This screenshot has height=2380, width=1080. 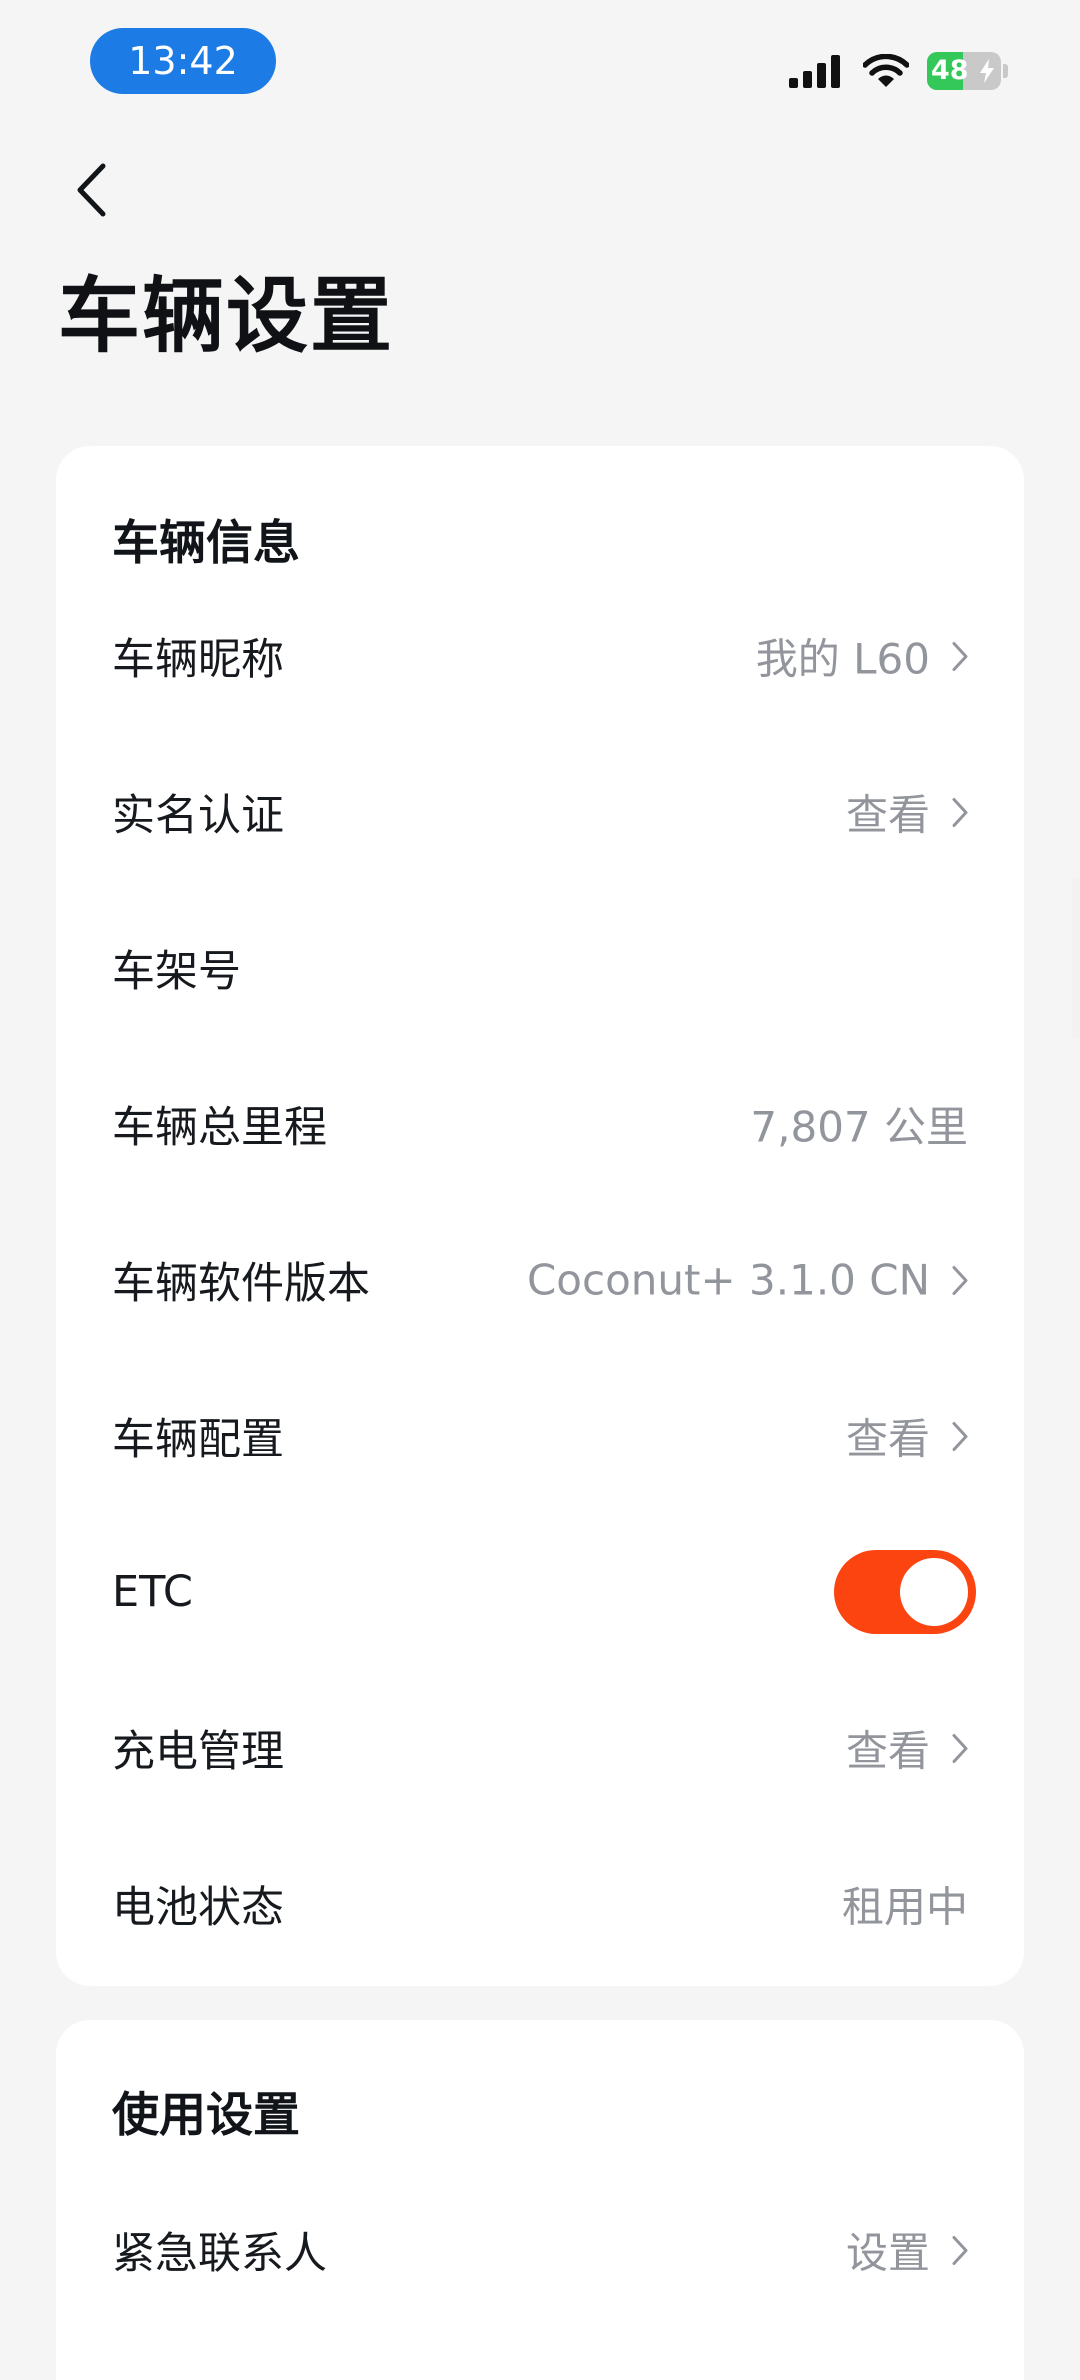 I want to click on emergency-contact-row: 紧急联系人 设置, so click(x=540, y=2250).